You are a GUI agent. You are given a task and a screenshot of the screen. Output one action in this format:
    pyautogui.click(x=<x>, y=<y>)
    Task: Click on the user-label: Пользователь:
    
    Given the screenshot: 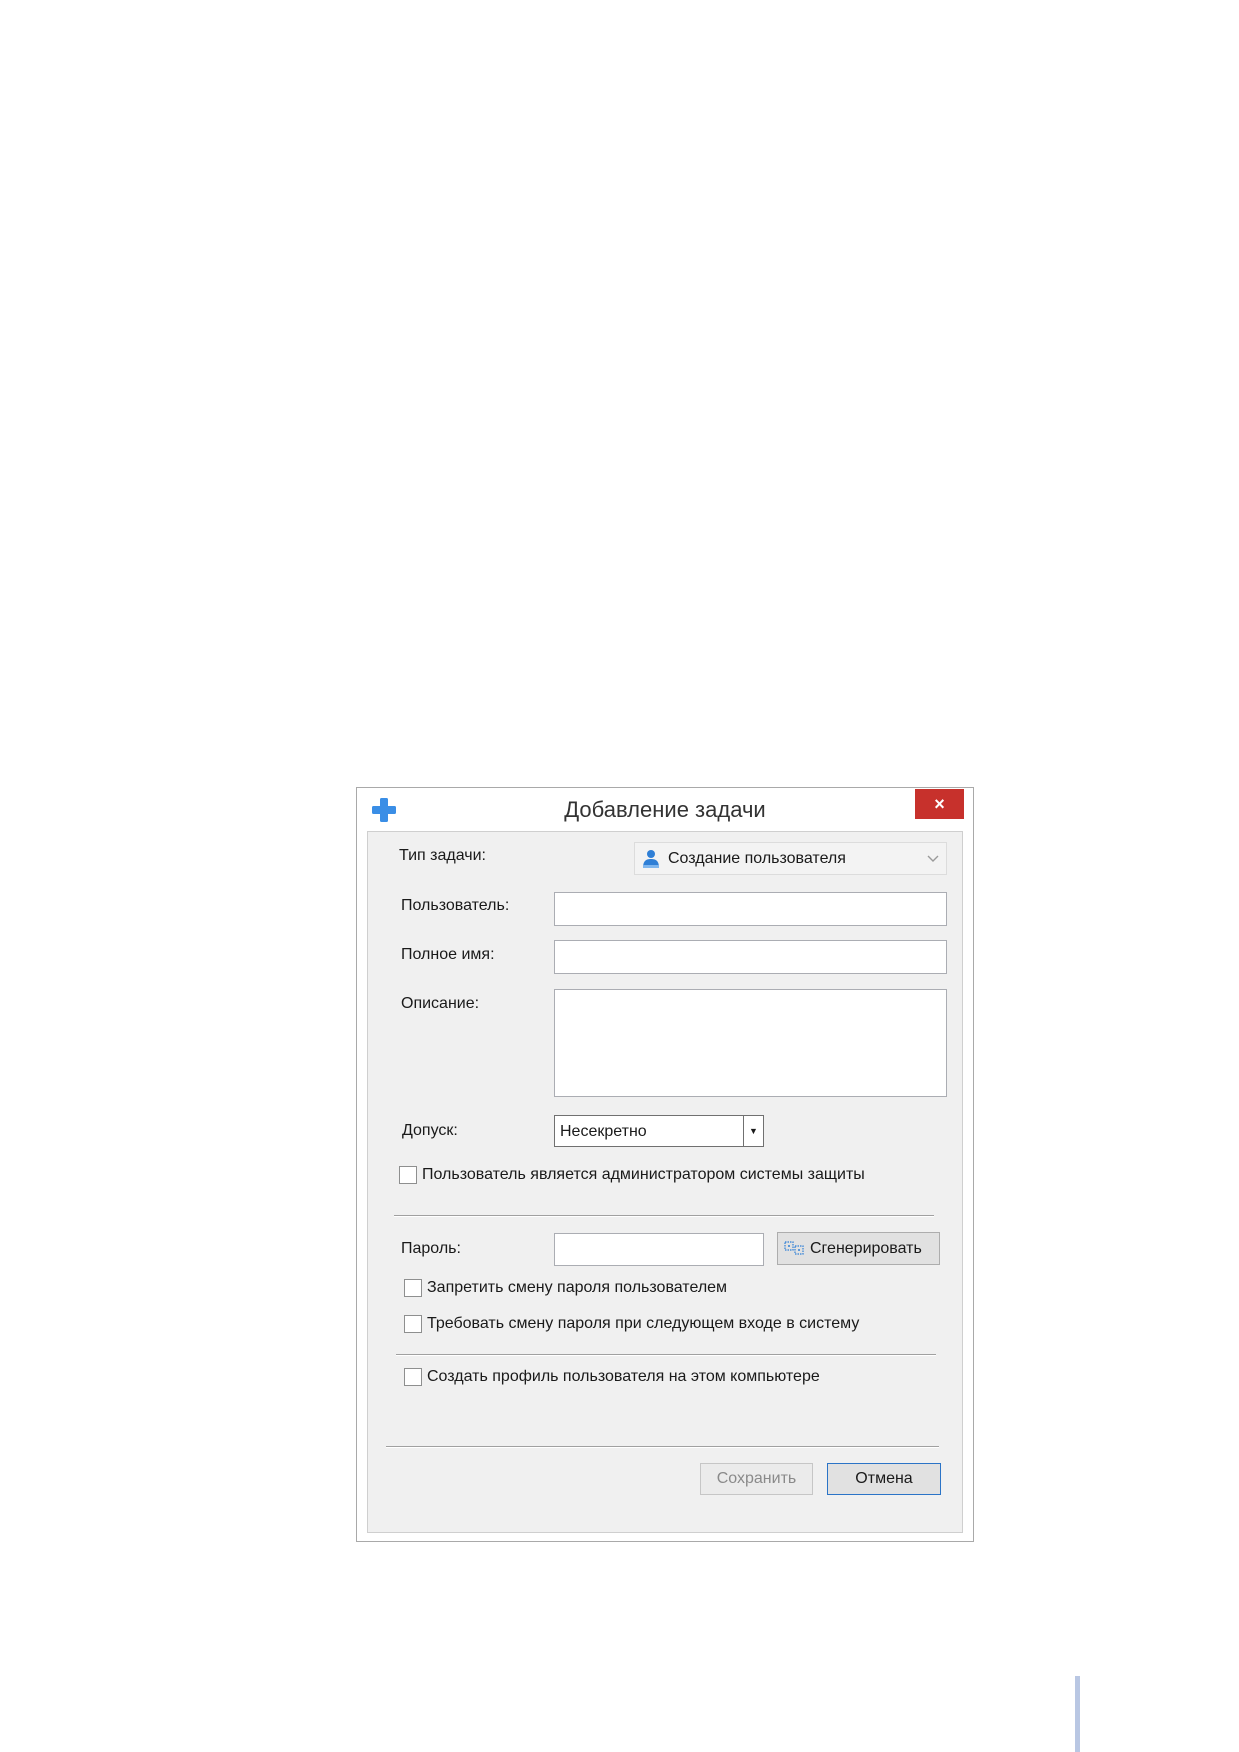 What is the action you would take?
    pyautogui.click(x=455, y=905)
    